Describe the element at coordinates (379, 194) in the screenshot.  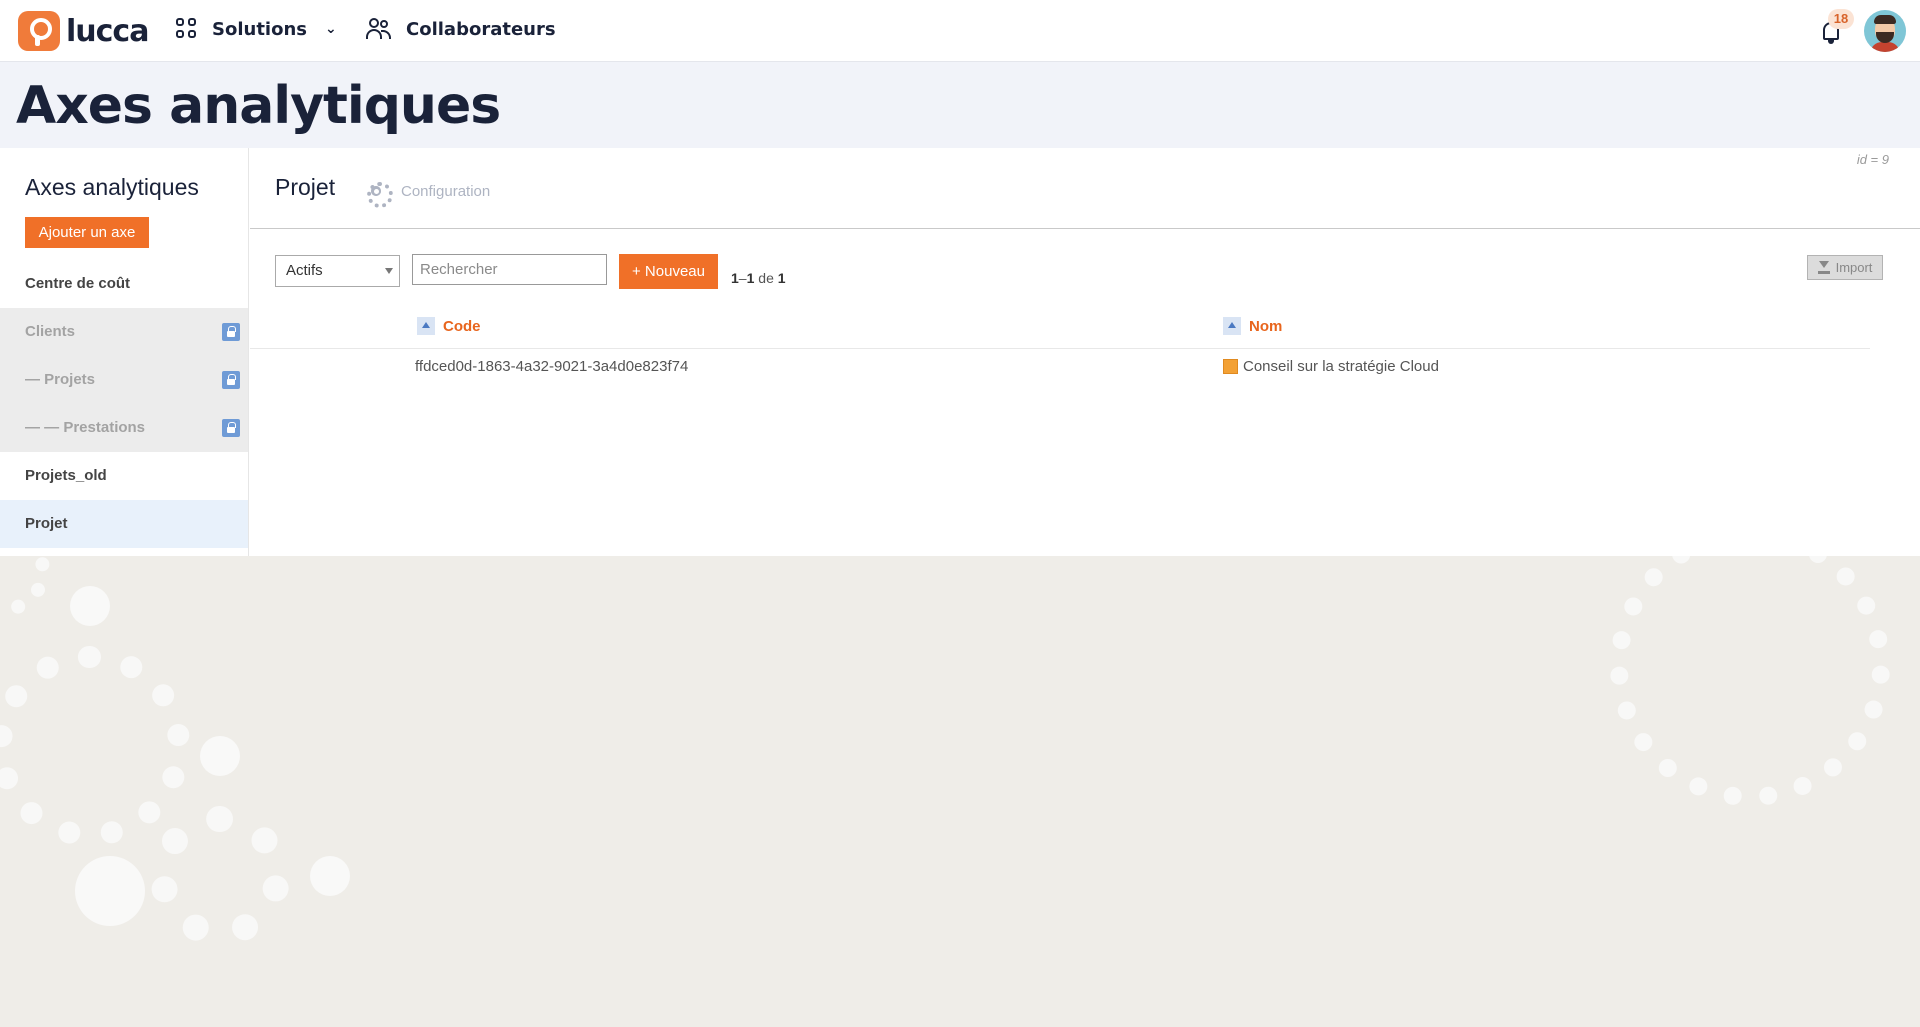
I see `gear-icon` at that location.